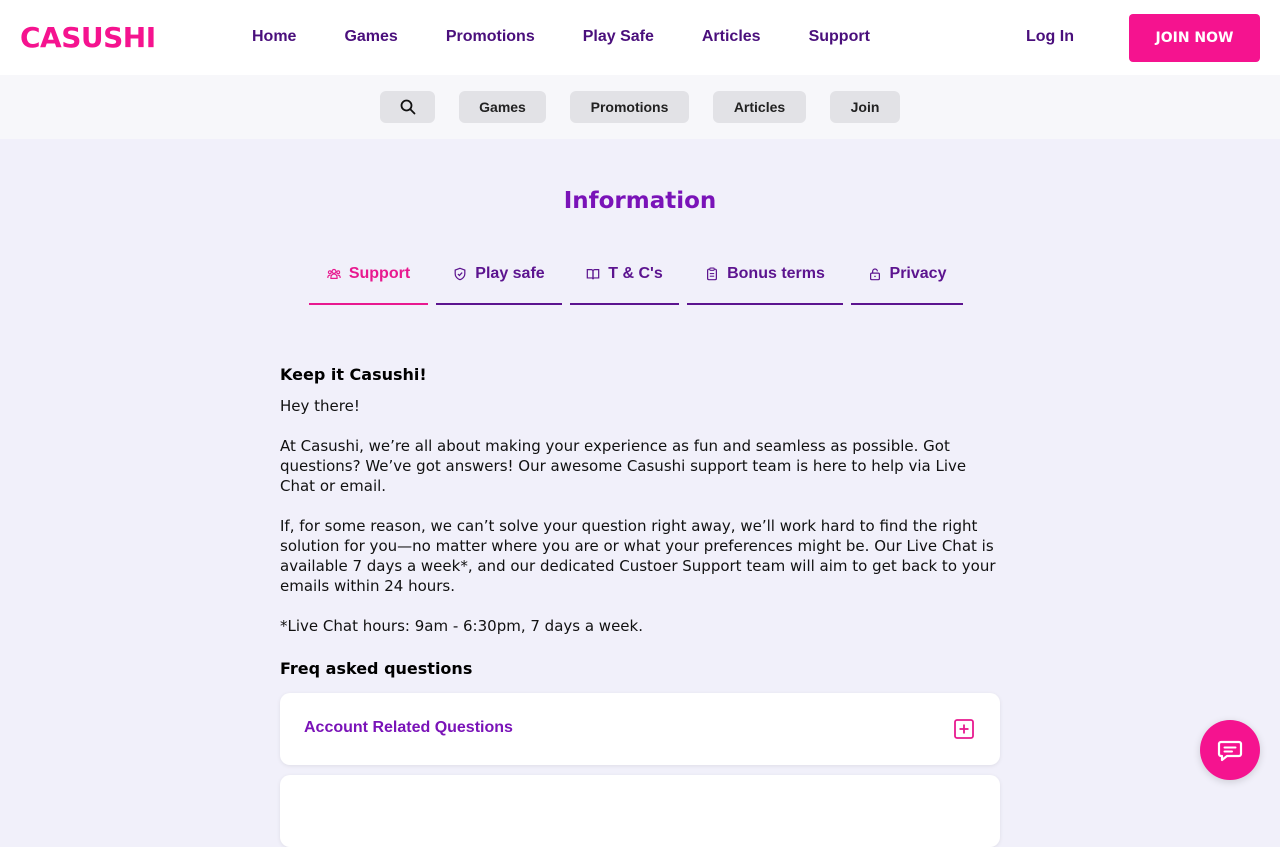 Image resolution: width=1280 pixels, height=847 pixels. I want to click on chat-icon, so click(1230, 751).